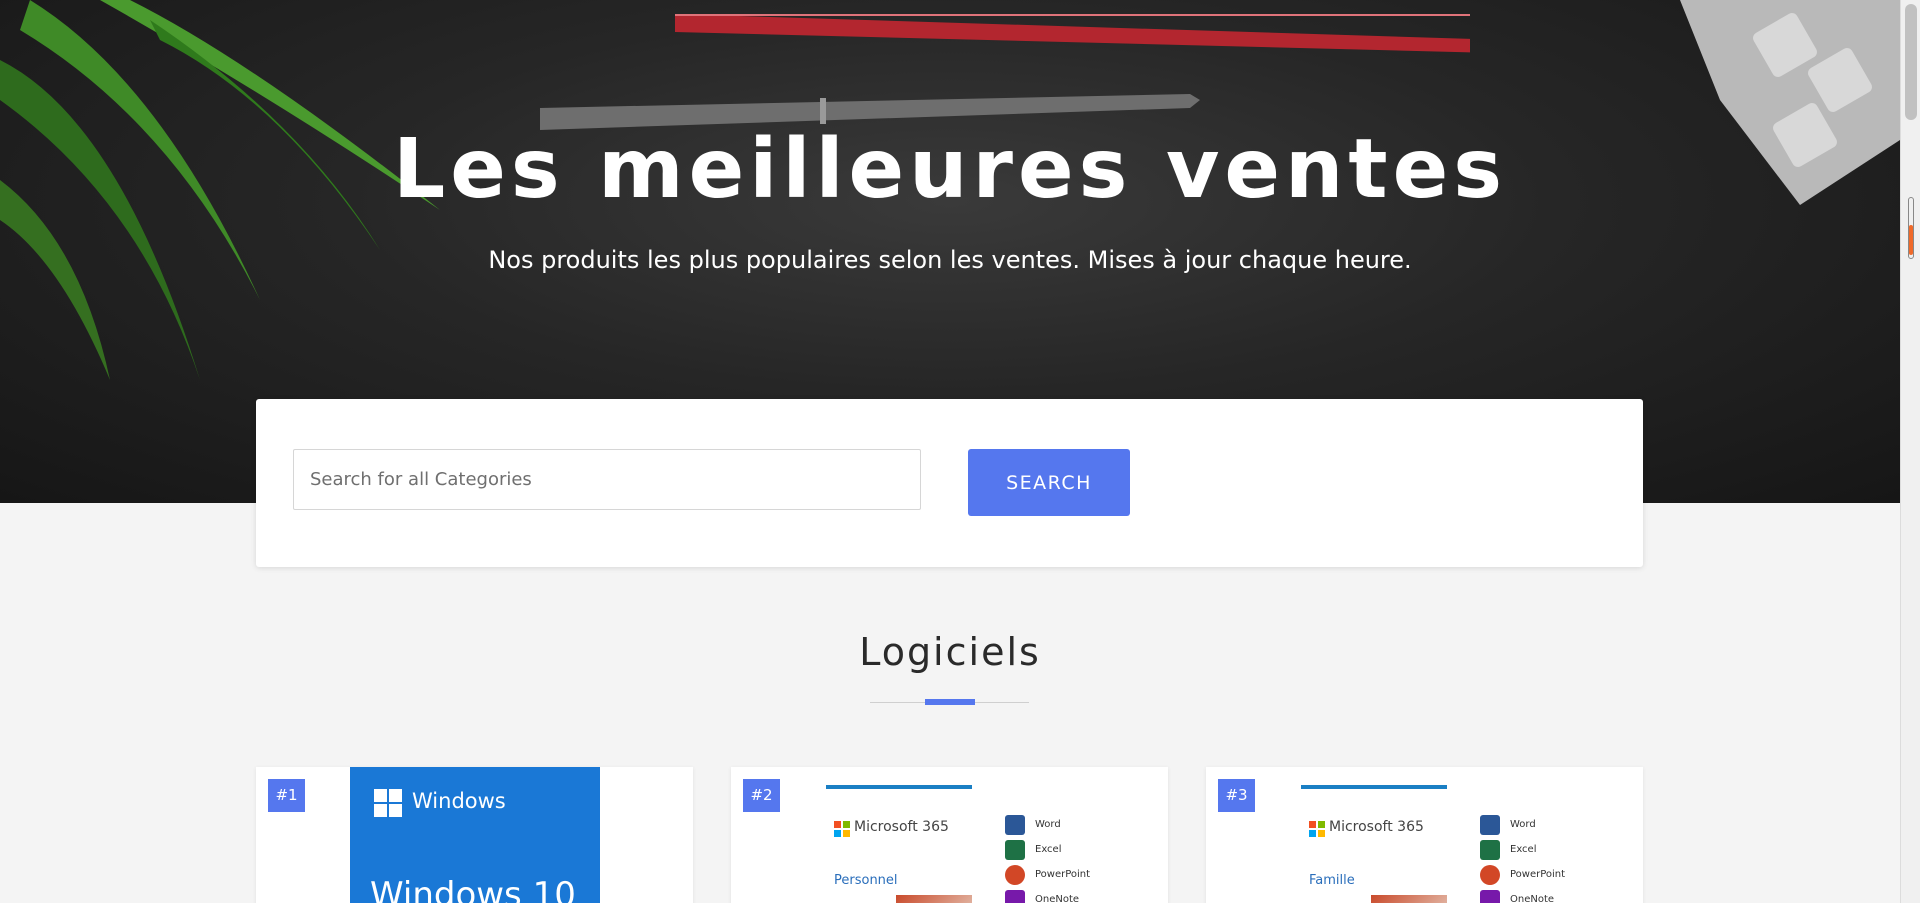  I want to click on scroll-marker-fill, so click(1911, 240).